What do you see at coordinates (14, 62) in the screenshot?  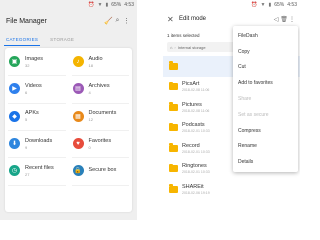 I see `category-icon: ▣` at bounding box center [14, 62].